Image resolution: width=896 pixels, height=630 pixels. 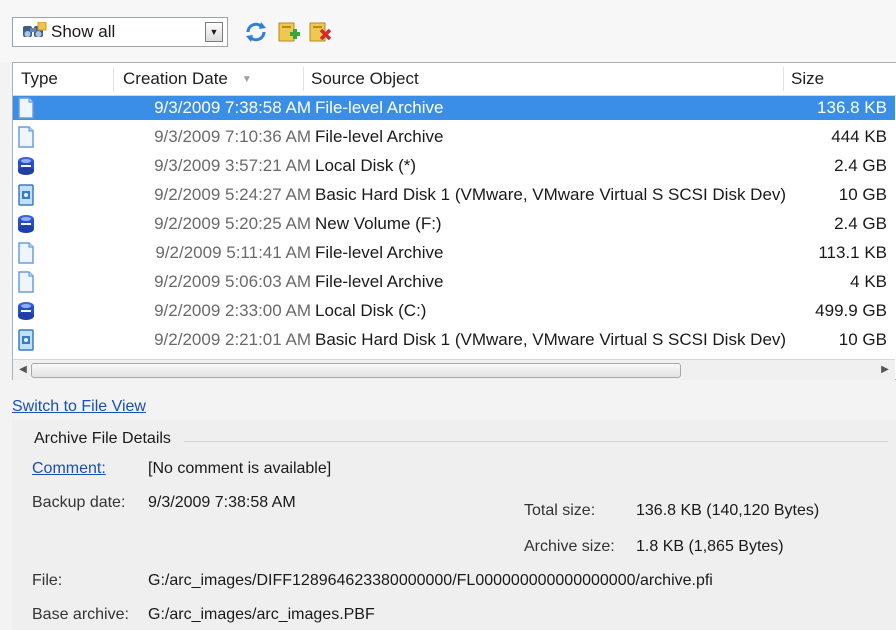 What do you see at coordinates (261, 614) in the screenshot?
I see `base-archive-value: G:/arc_images/arc_images.PBF` at bounding box center [261, 614].